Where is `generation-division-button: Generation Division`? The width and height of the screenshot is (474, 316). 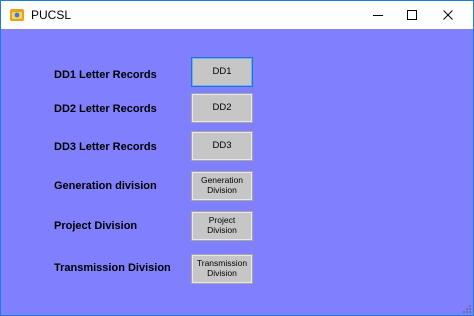 generation-division-button: Generation Division is located at coordinates (222, 186).